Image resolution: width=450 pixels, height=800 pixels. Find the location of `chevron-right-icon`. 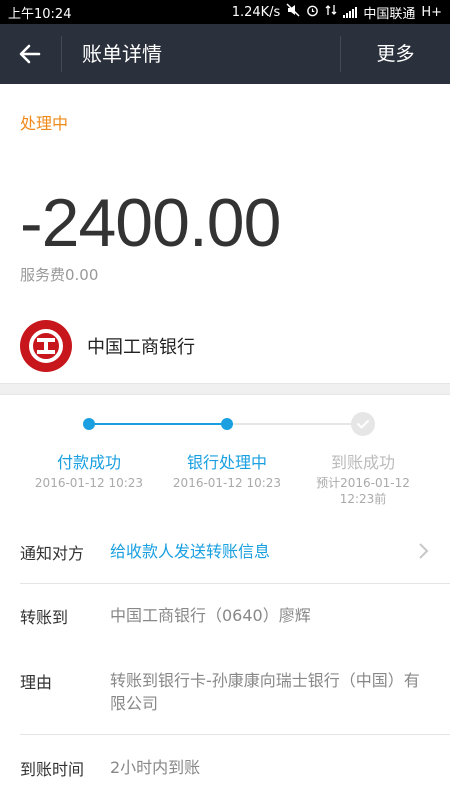

chevron-right-icon is located at coordinates (424, 553).